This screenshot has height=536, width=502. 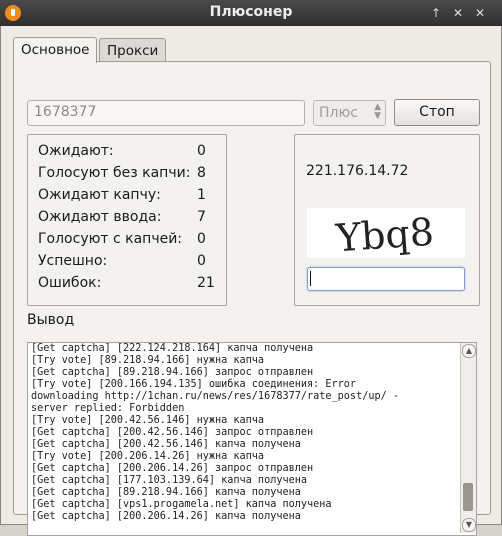 What do you see at coordinates (148, 456) in the screenshot?
I see `log-line: [Try vote] [200.206.14.26] нужна капча` at bounding box center [148, 456].